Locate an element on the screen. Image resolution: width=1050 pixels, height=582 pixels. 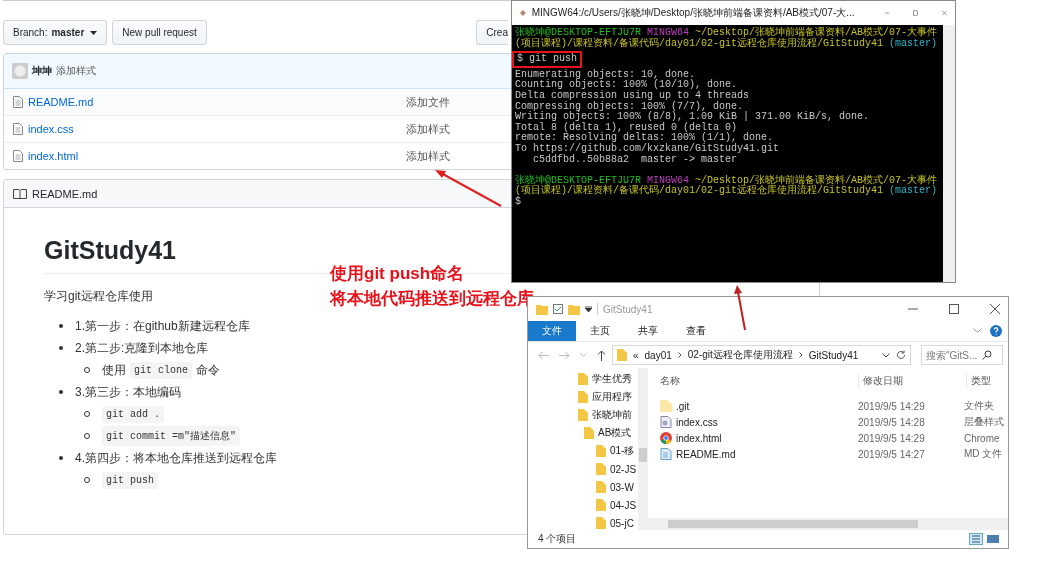
search-icon is located at coordinates (987, 355).